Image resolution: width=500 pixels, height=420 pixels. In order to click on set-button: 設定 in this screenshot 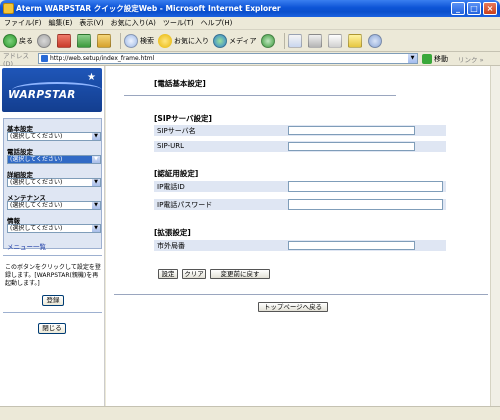, I will do `click(168, 274)`.